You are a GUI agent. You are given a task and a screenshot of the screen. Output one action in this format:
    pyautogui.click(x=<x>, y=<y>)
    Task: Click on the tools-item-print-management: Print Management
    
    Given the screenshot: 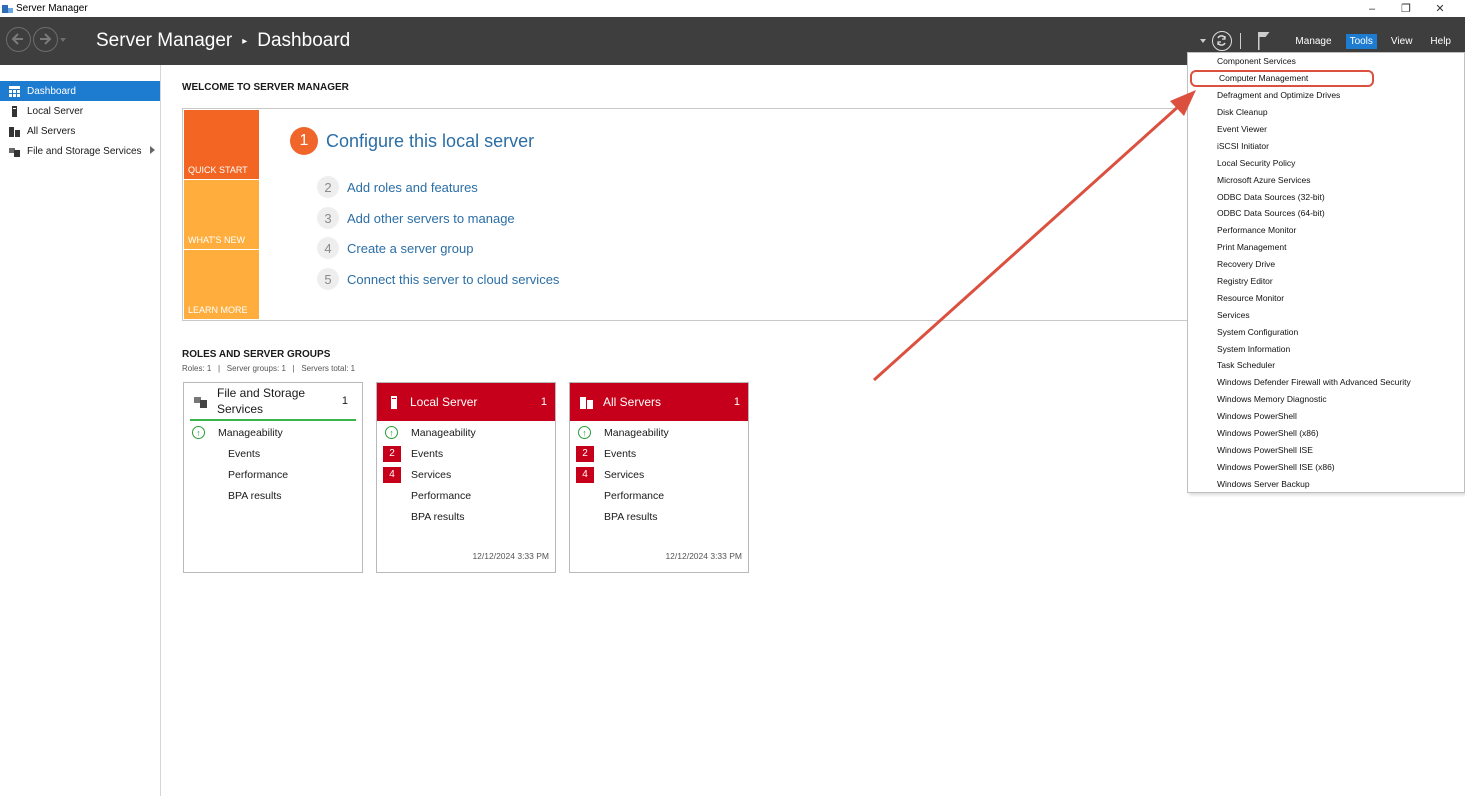 What is the action you would take?
    pyautogui.click(x=1326, y=247)
    